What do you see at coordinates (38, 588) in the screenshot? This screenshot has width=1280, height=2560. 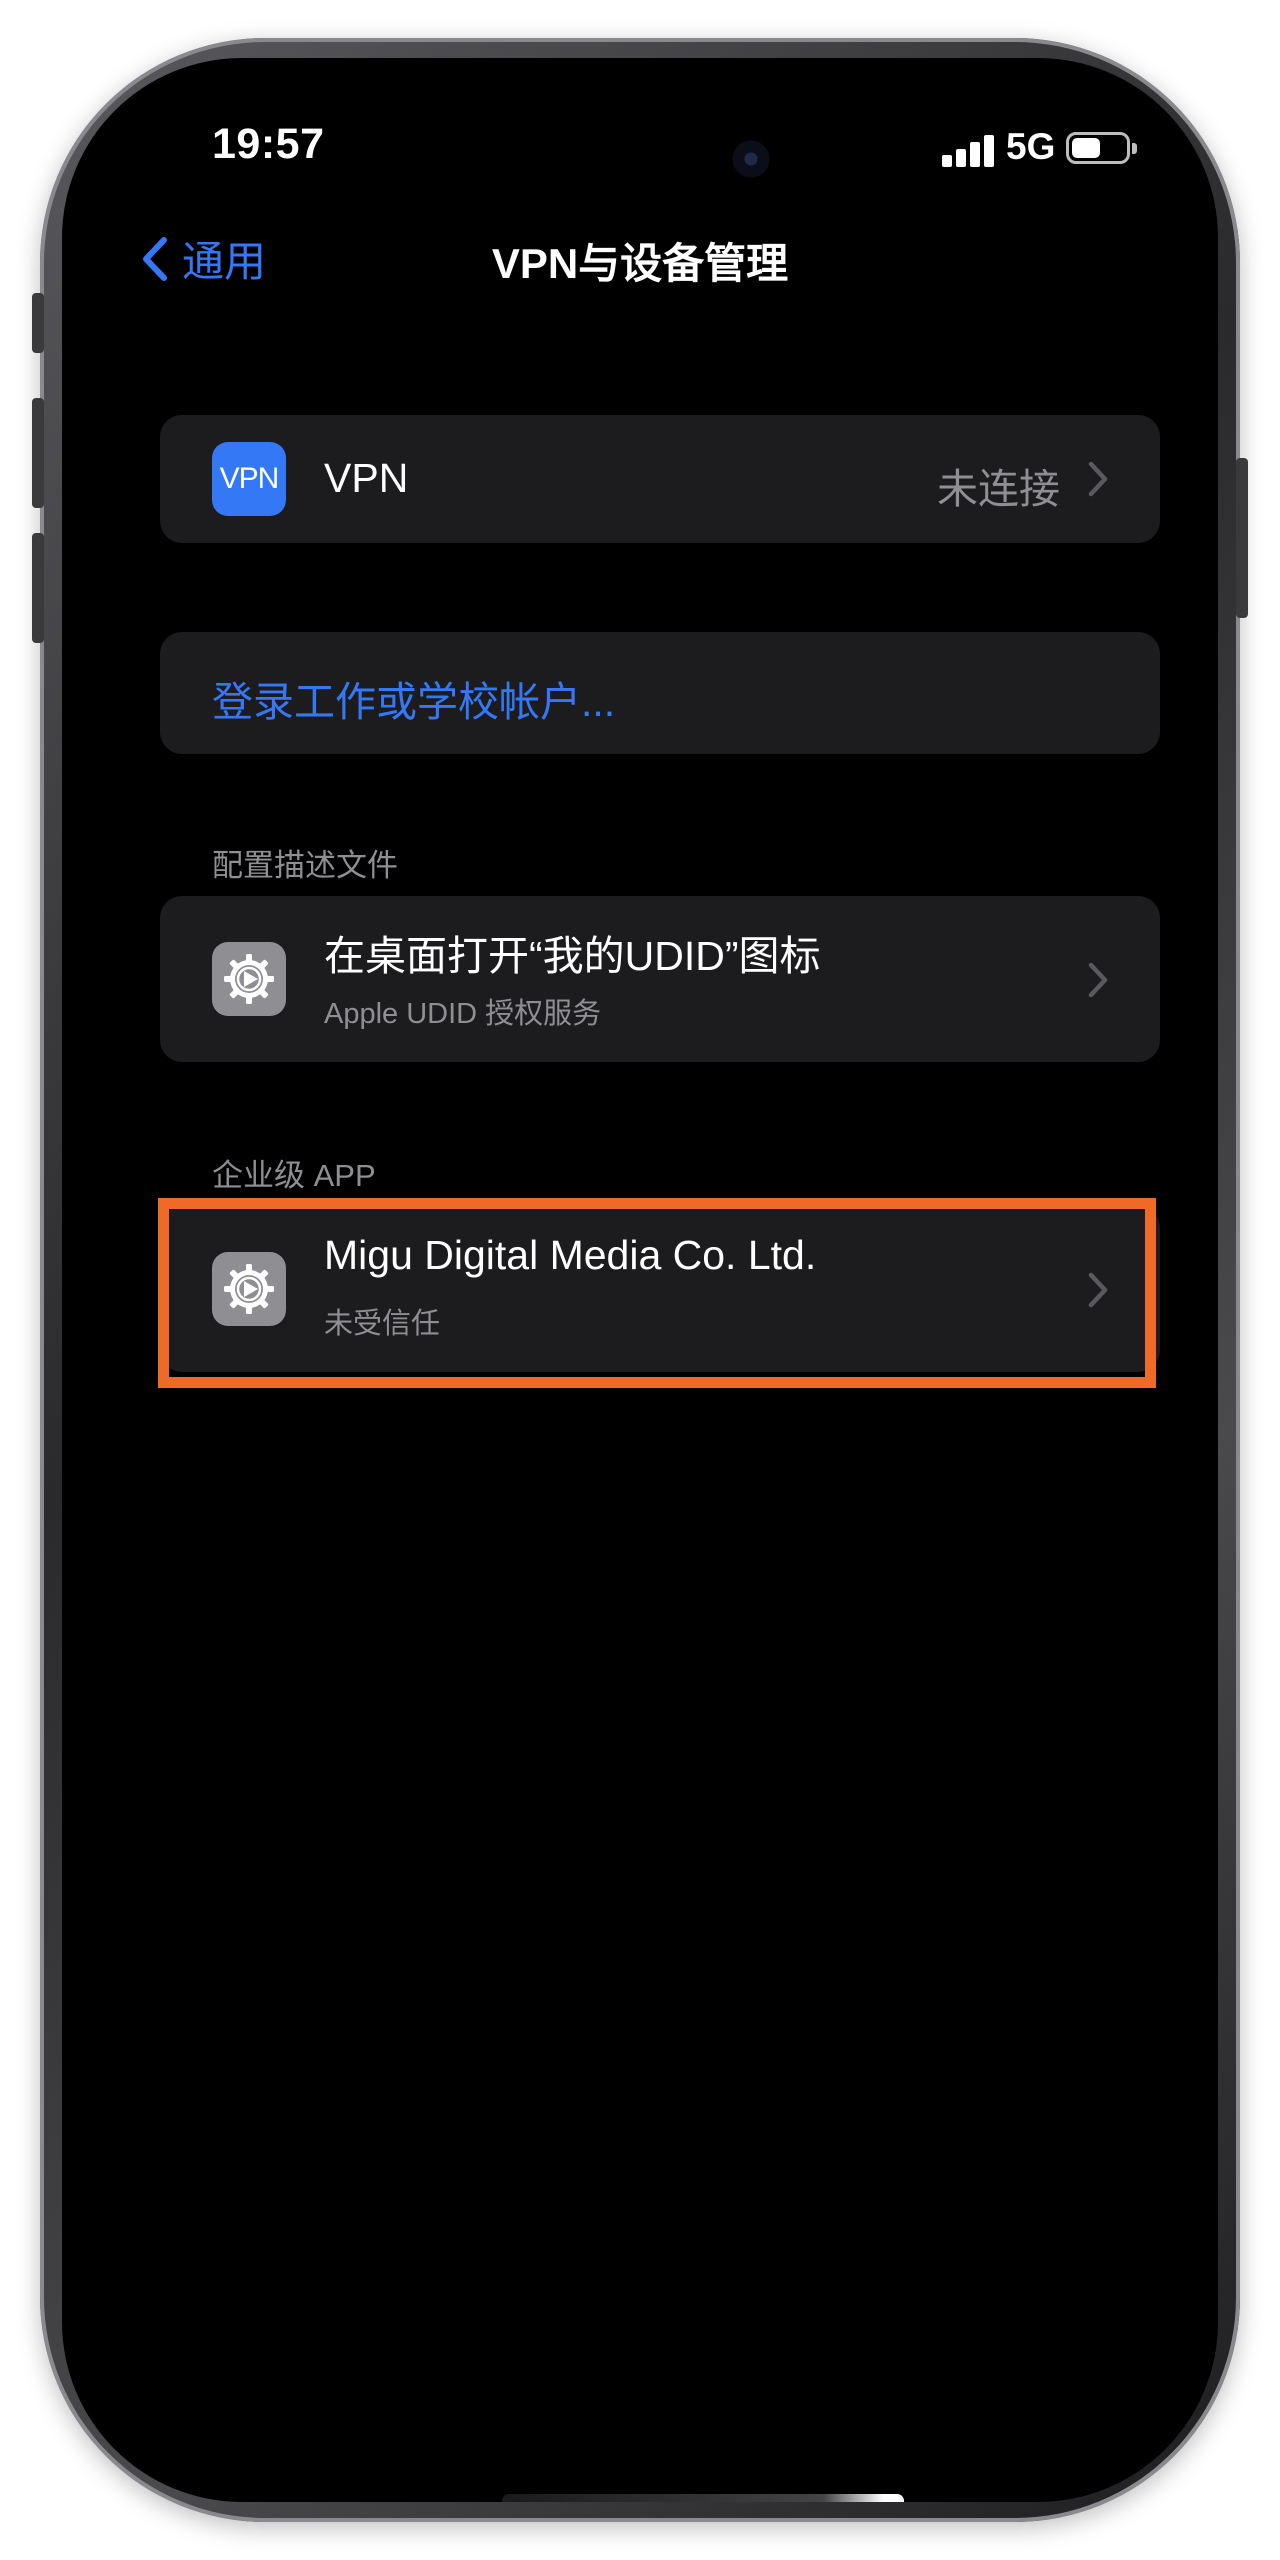 I see `volume-down-button` at bounding box center [38, 588].